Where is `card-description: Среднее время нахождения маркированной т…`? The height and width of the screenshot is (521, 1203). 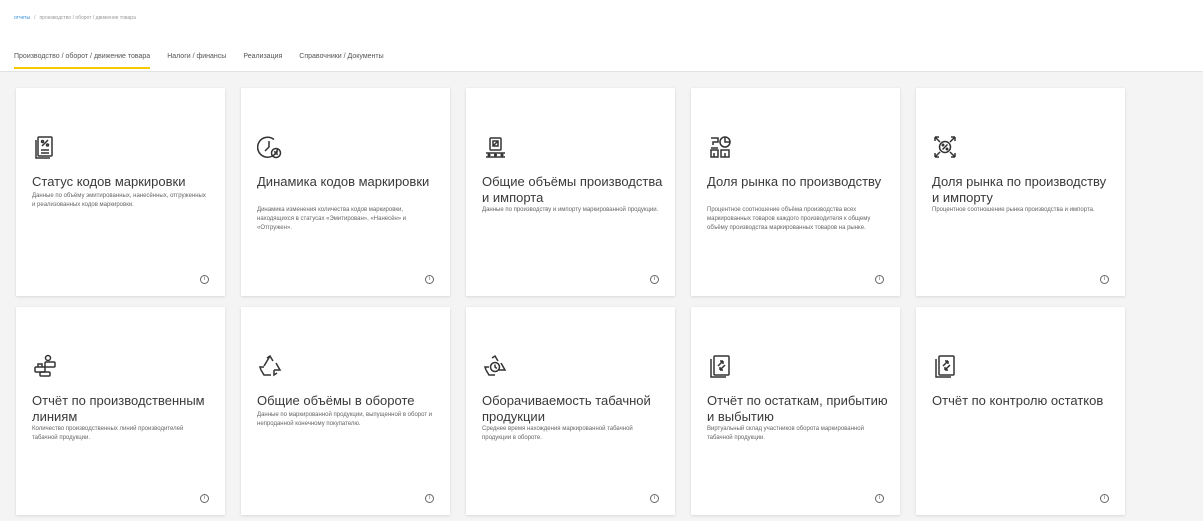
card-description: Среднее время нахождения маркированной т… is located at coordinates (557, 433).